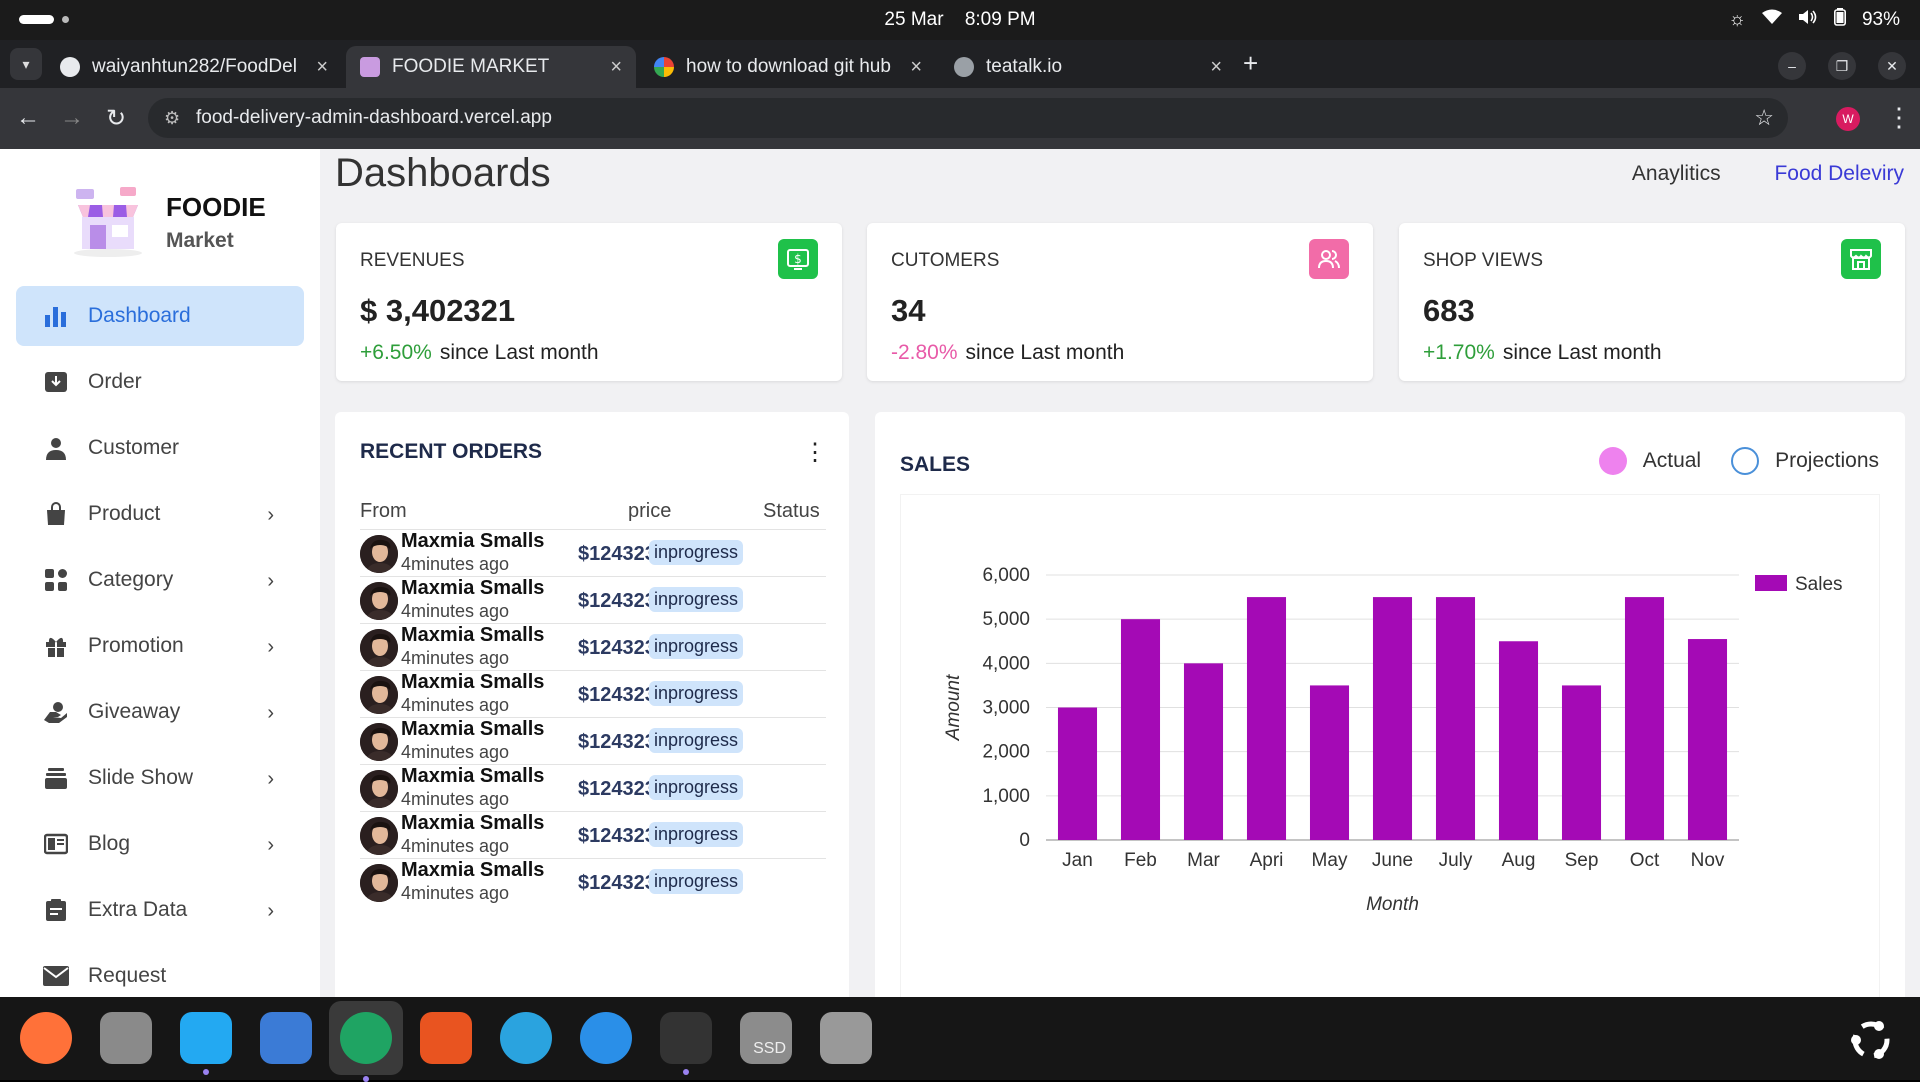  I want to click on stat-change-percent: +1.70%, so click(1459, 352).